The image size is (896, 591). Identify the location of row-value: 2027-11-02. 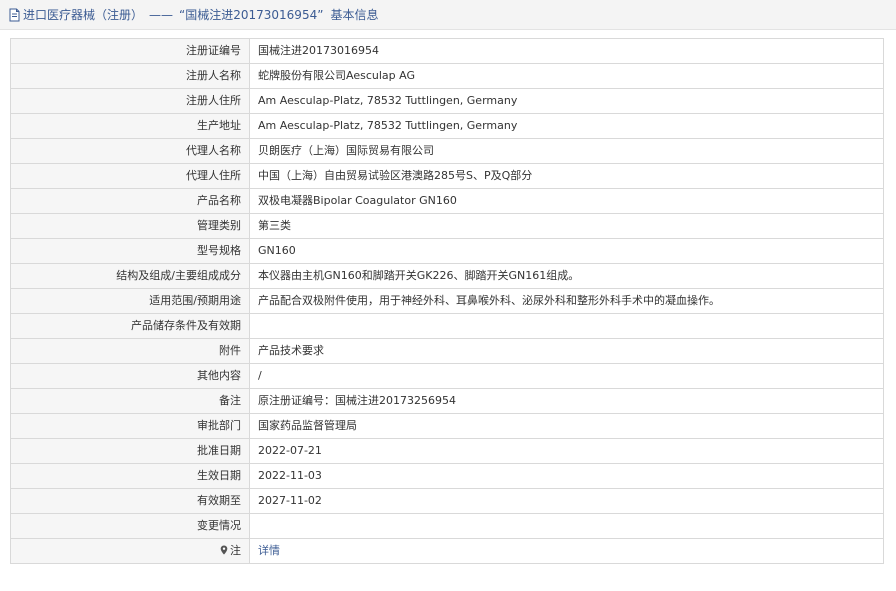
(566, 501).